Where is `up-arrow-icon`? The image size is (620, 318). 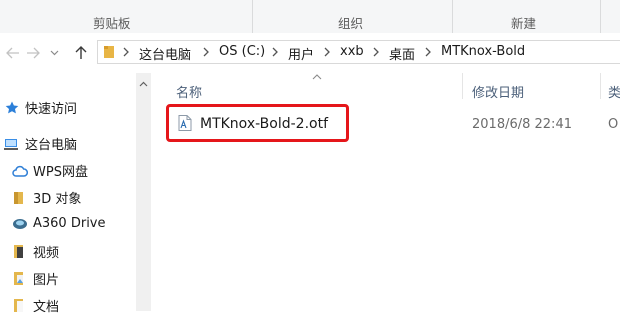 up-arrow-icon is located at coordinates (81, 52).